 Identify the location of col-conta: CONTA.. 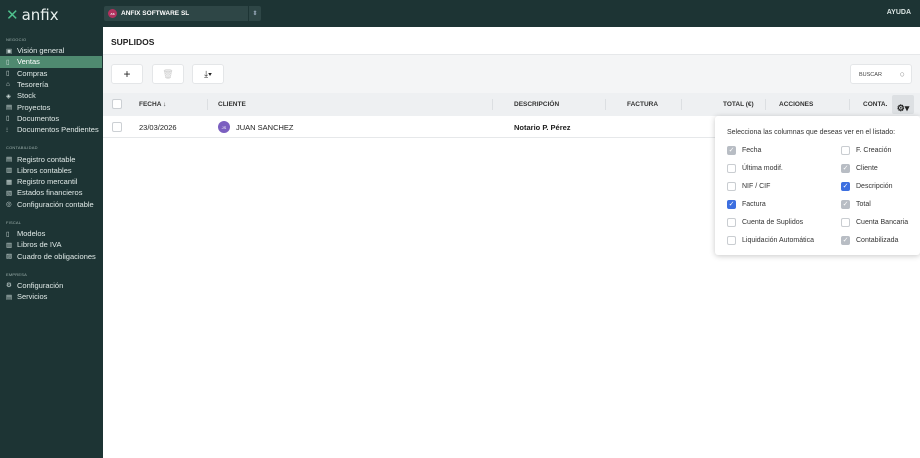
(875, 104).